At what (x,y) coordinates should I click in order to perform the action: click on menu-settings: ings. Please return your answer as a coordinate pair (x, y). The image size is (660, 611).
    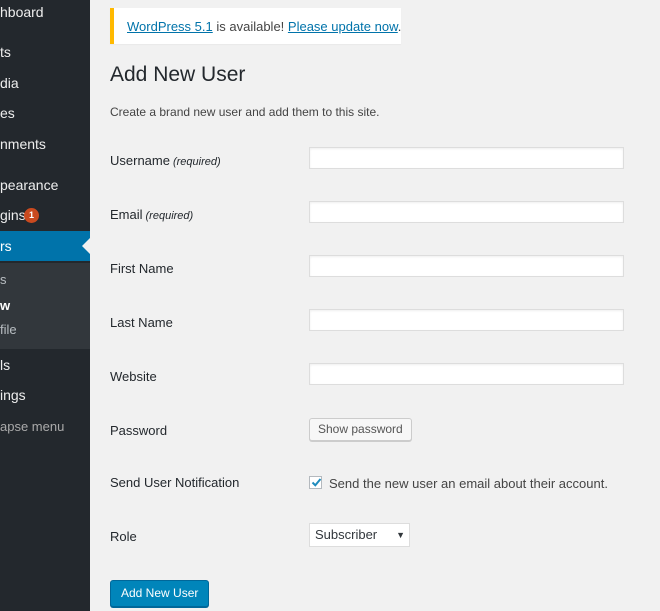
    Looking at the image, I should click on (45, 395).